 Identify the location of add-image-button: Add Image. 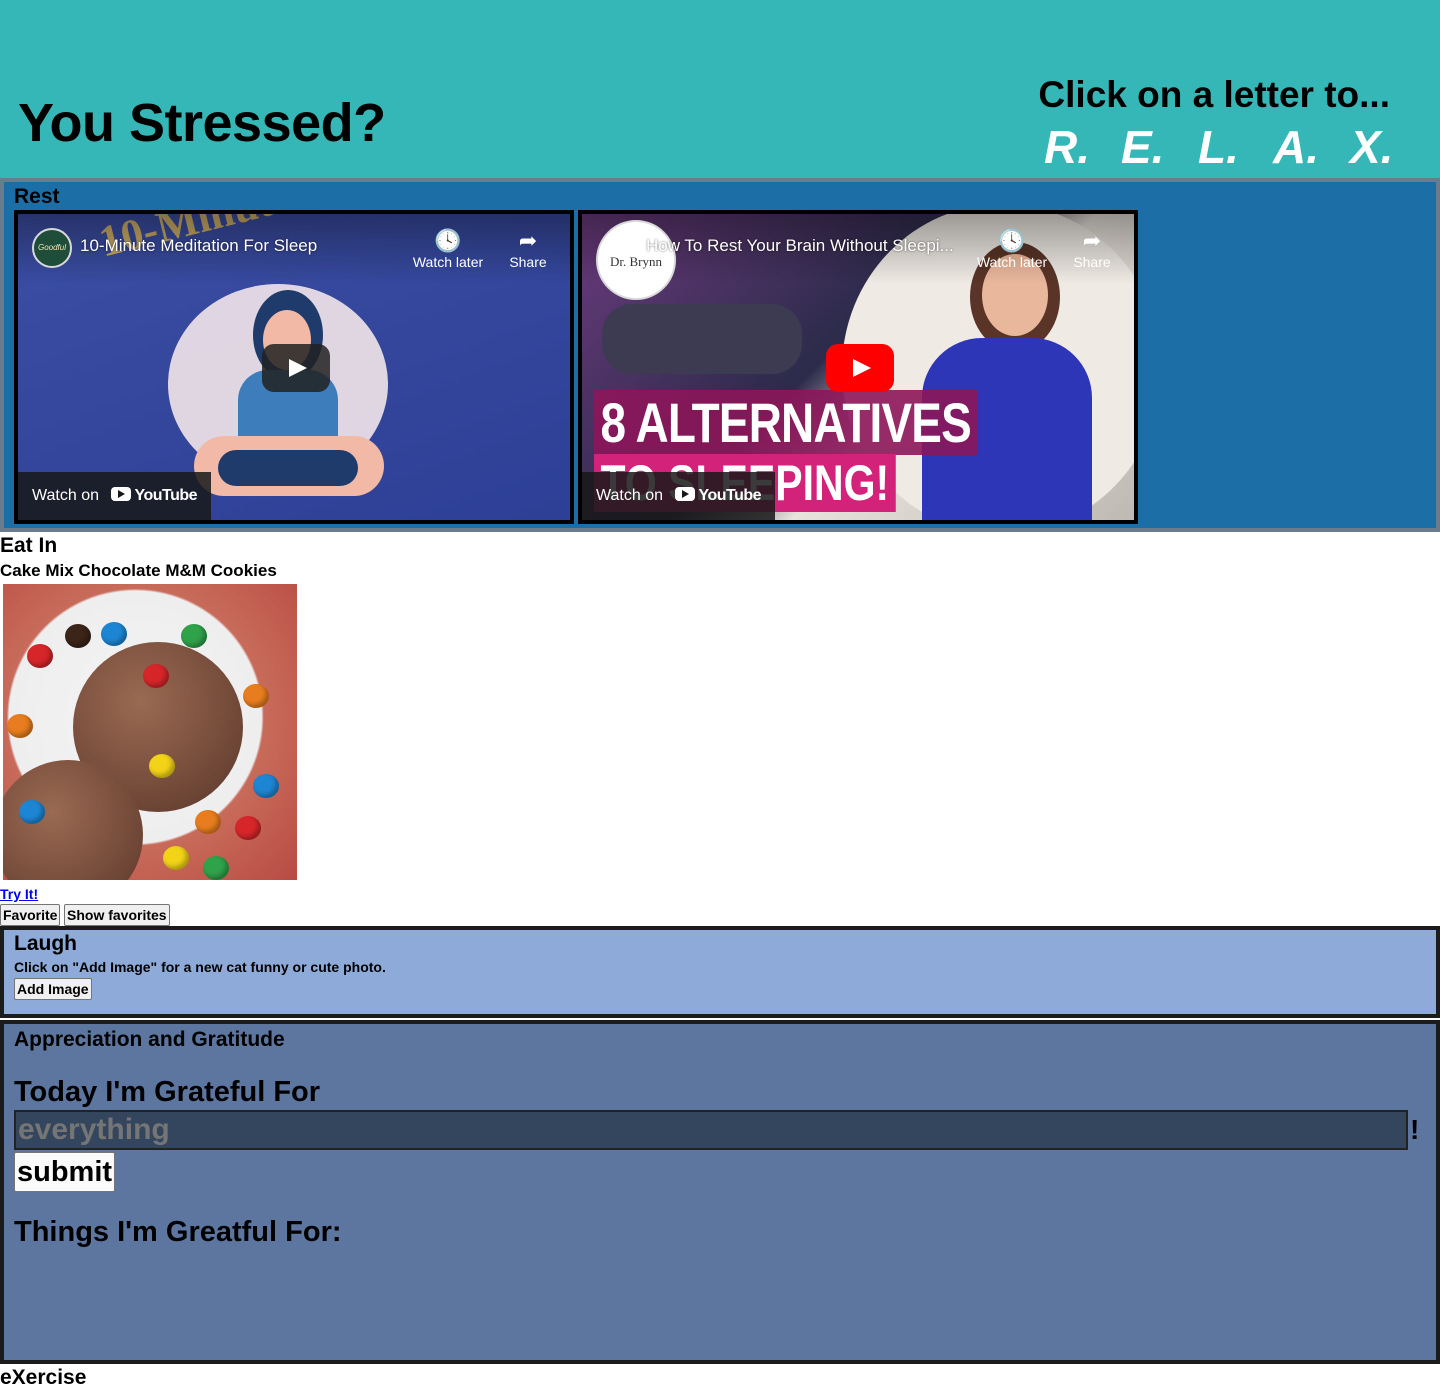
(53, 989).